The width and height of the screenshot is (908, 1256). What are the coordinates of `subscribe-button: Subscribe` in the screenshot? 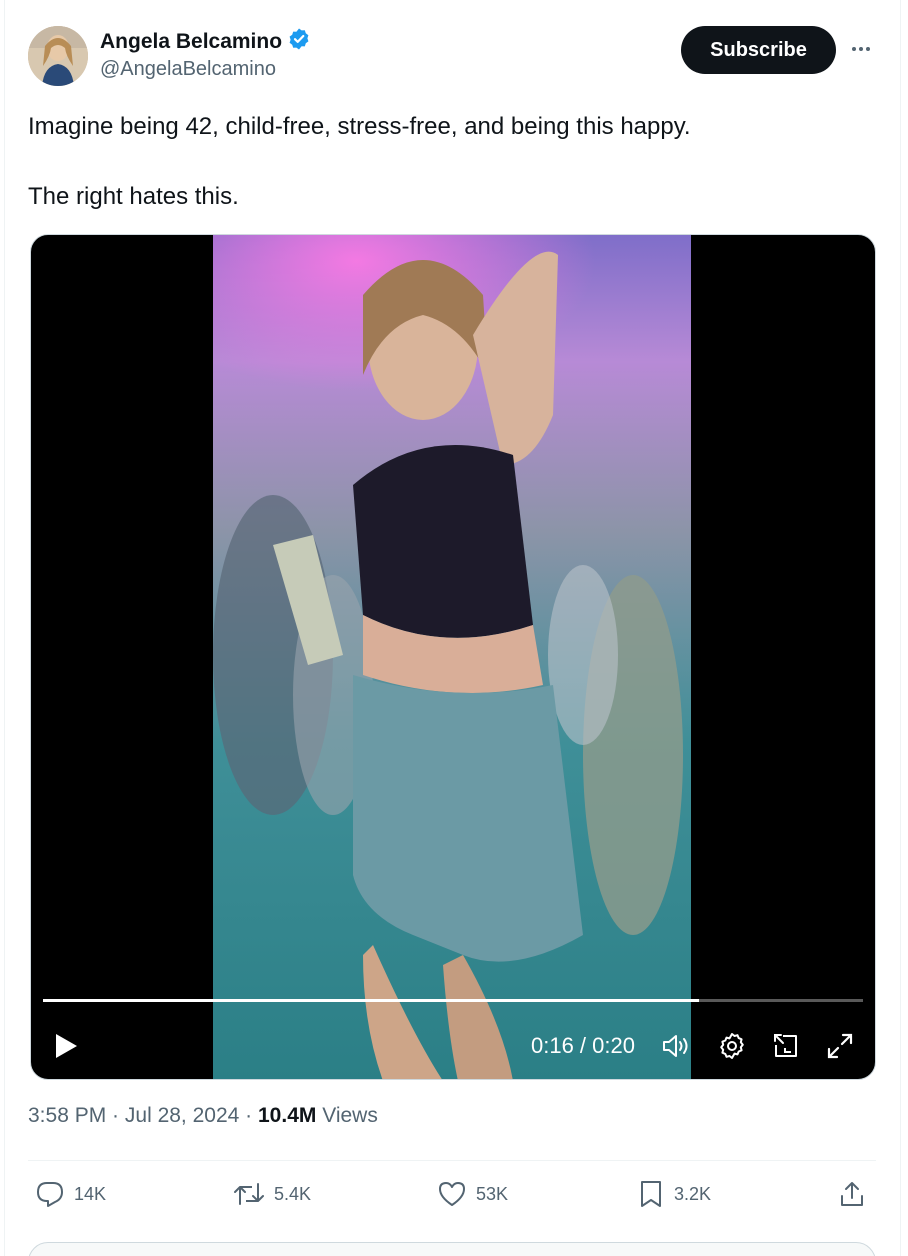 It's located at (758, 50).